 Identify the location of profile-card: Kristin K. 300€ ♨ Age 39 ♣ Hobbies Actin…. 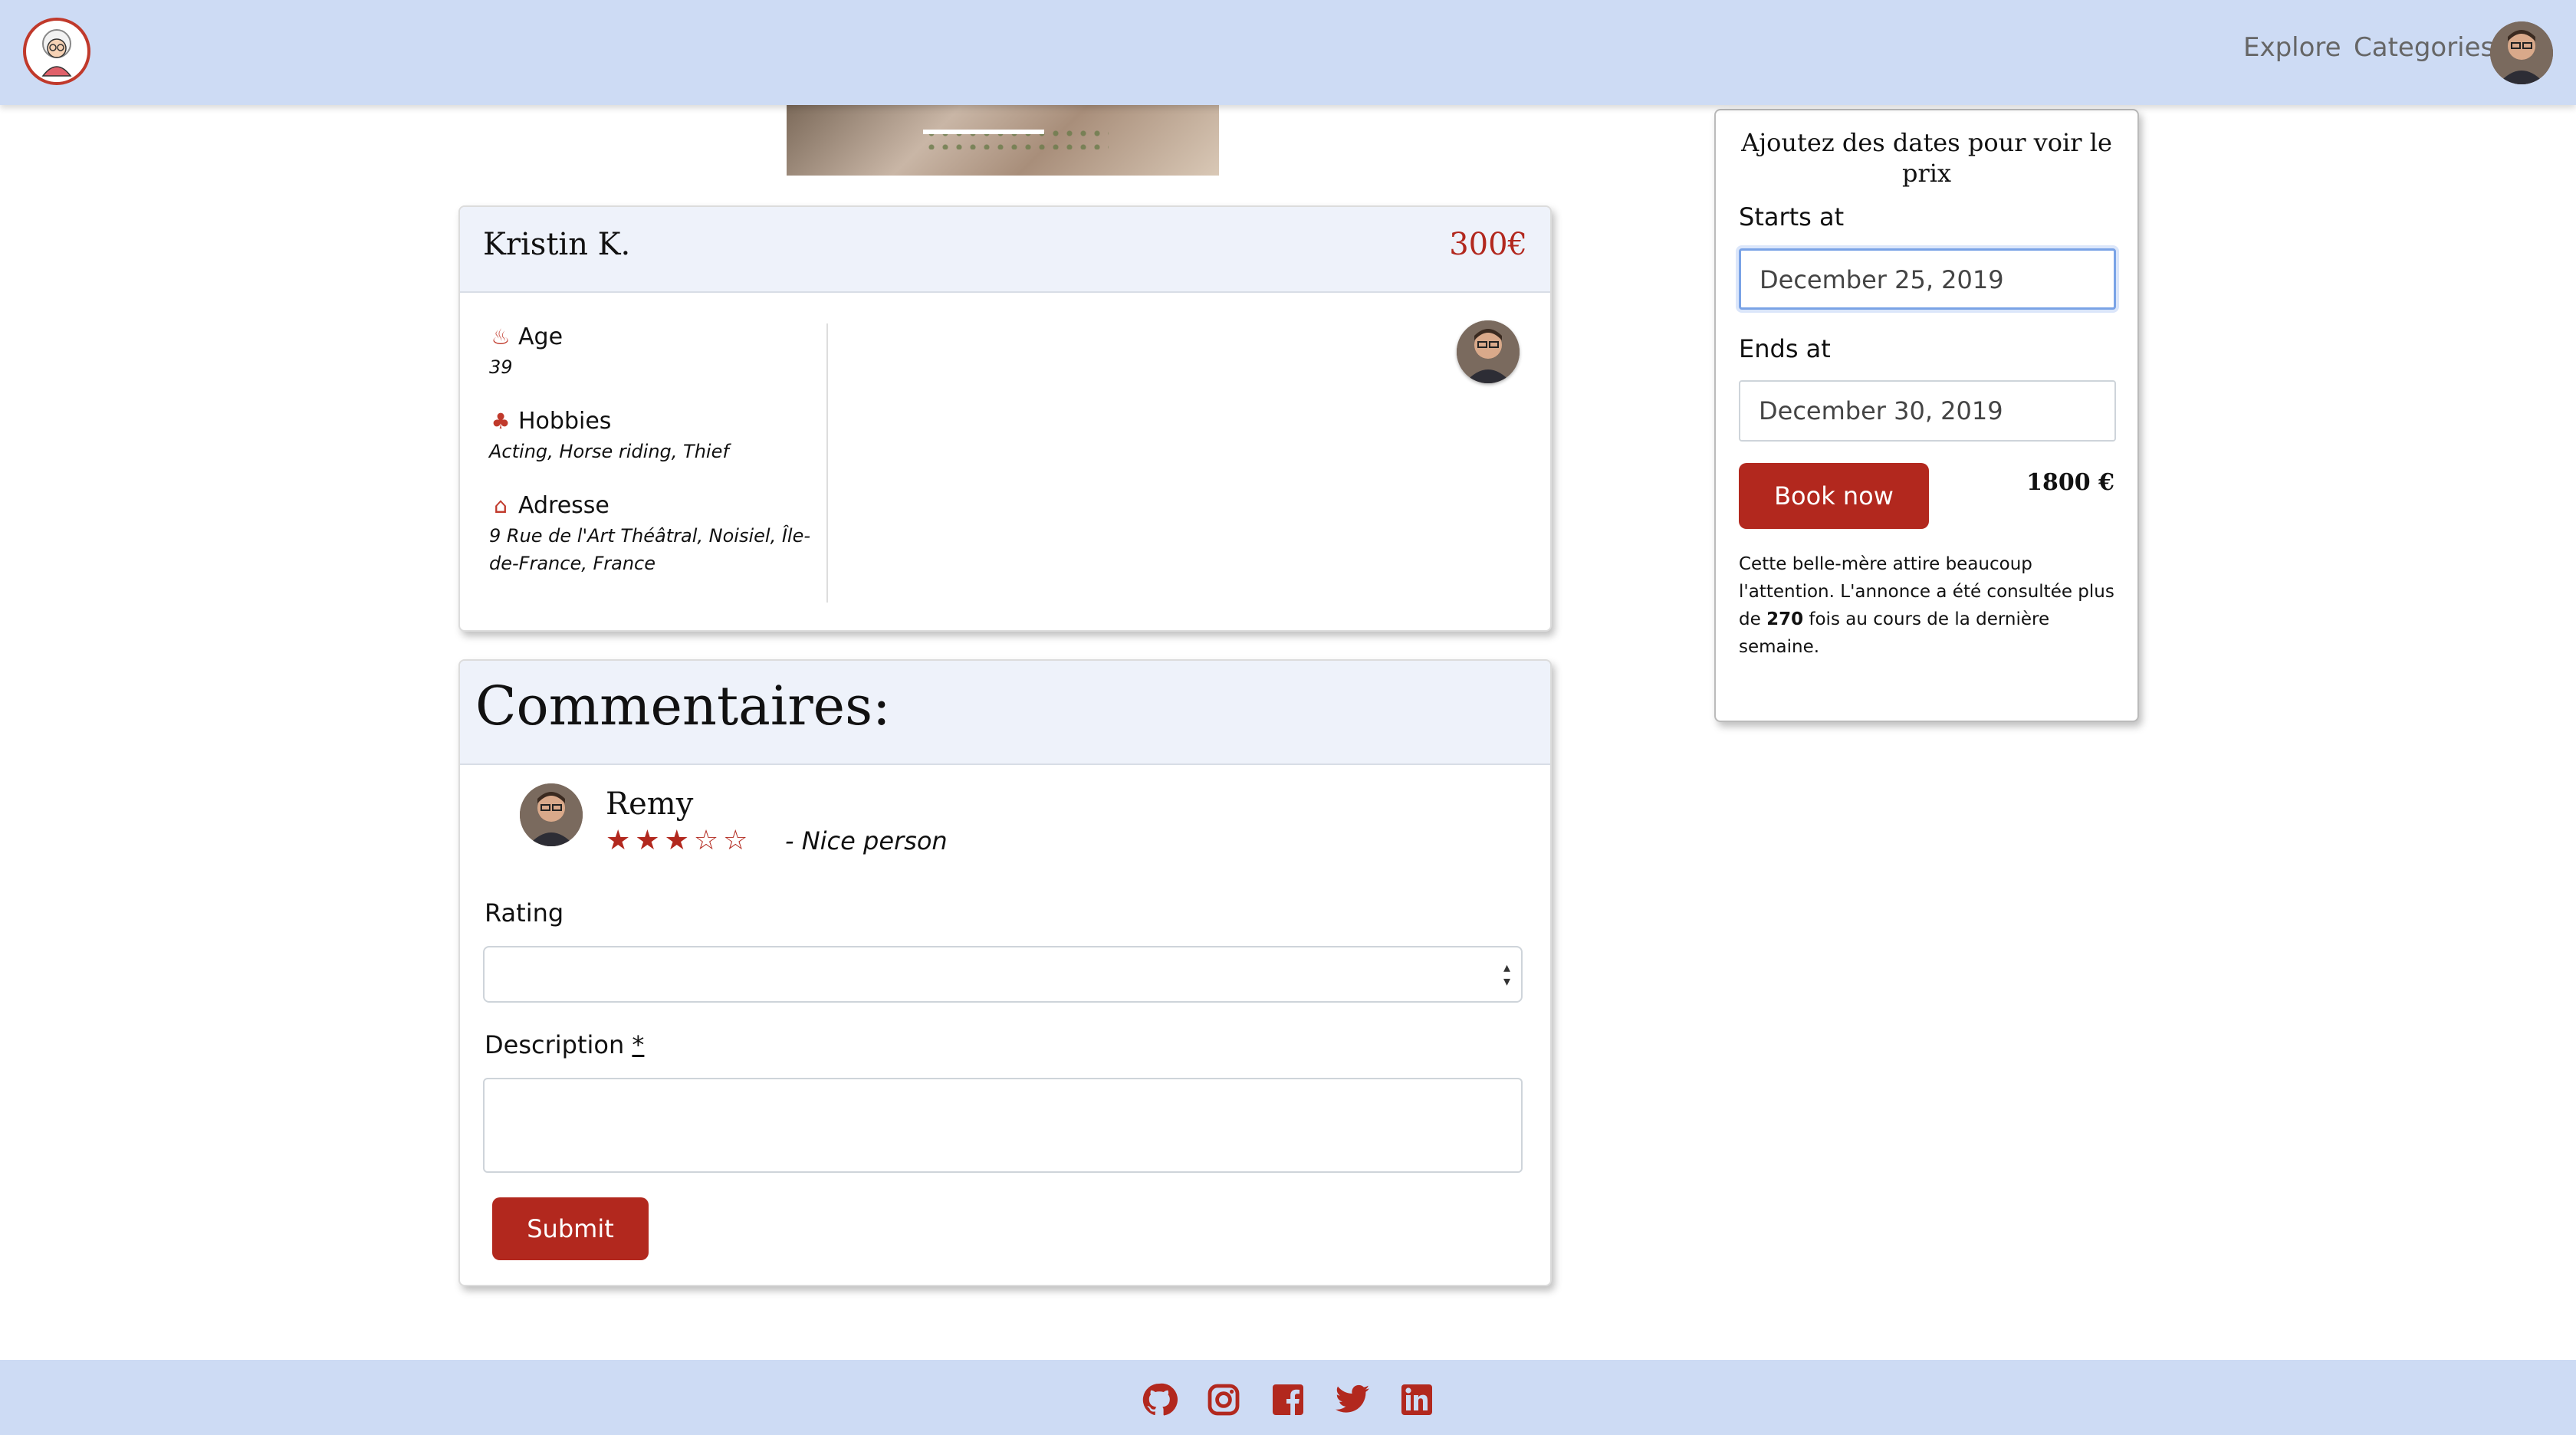
(1005, 419).